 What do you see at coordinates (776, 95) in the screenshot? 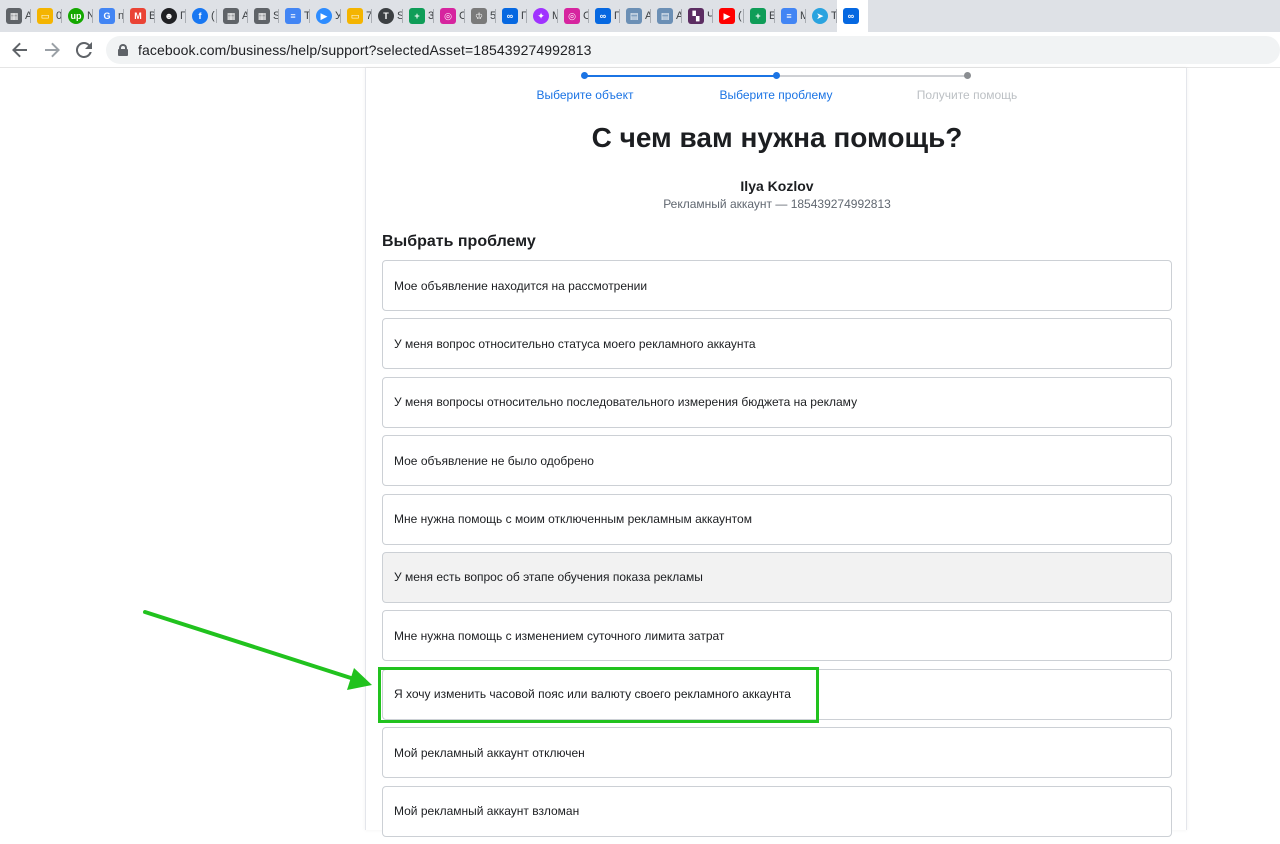
I see `step-select-problem: Выберите проблему` at bounding box center [776, 95].